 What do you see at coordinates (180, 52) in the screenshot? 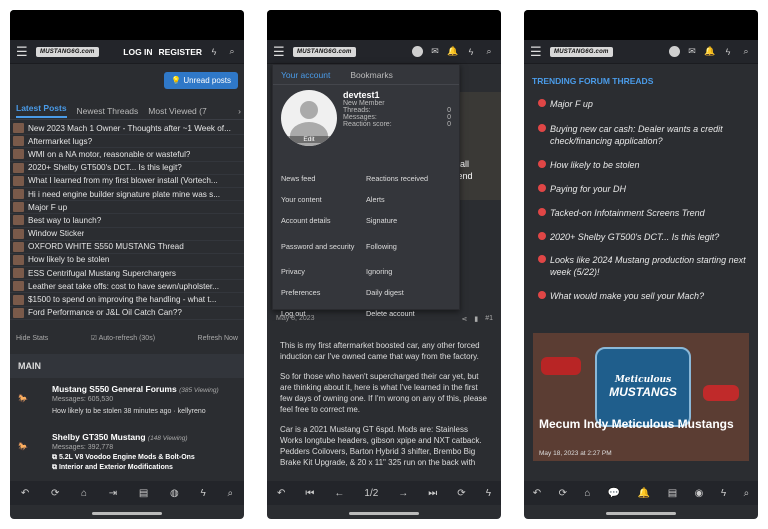
I see `register-link: REGISTER` at bounding box center [180, 52].